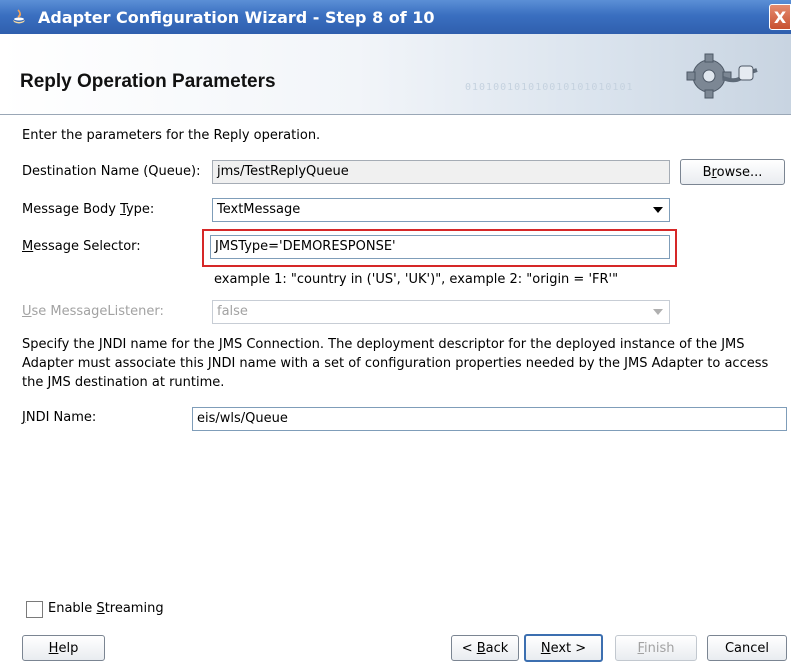  I want to click on close-button: X, so click(780, 17).